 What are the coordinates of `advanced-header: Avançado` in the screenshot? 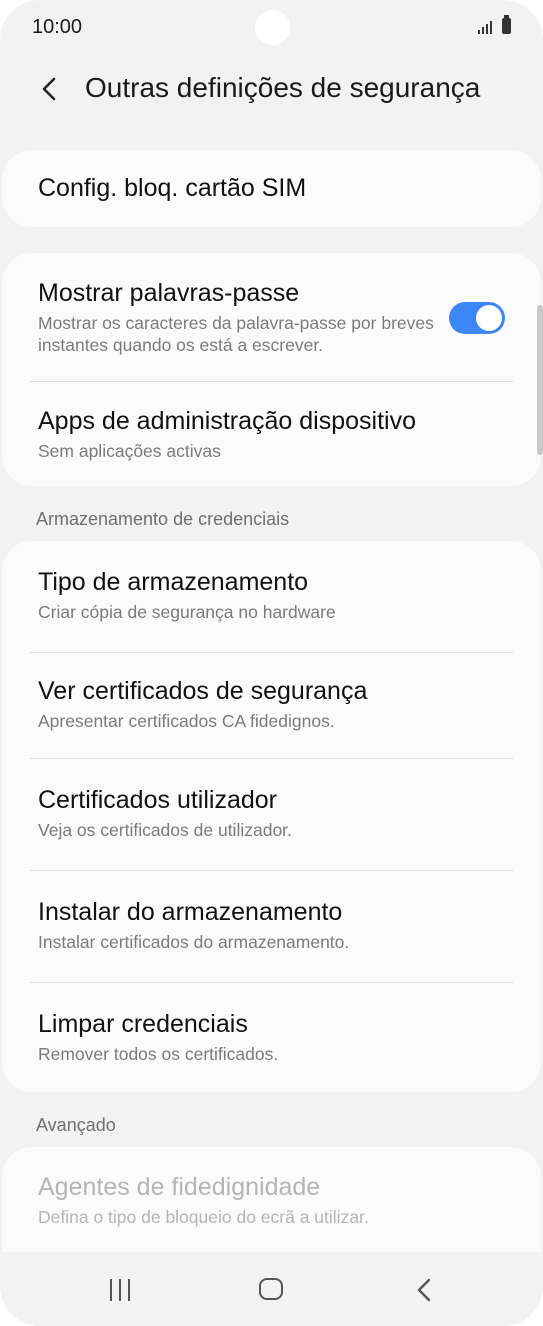 It's located at (76, 1125).